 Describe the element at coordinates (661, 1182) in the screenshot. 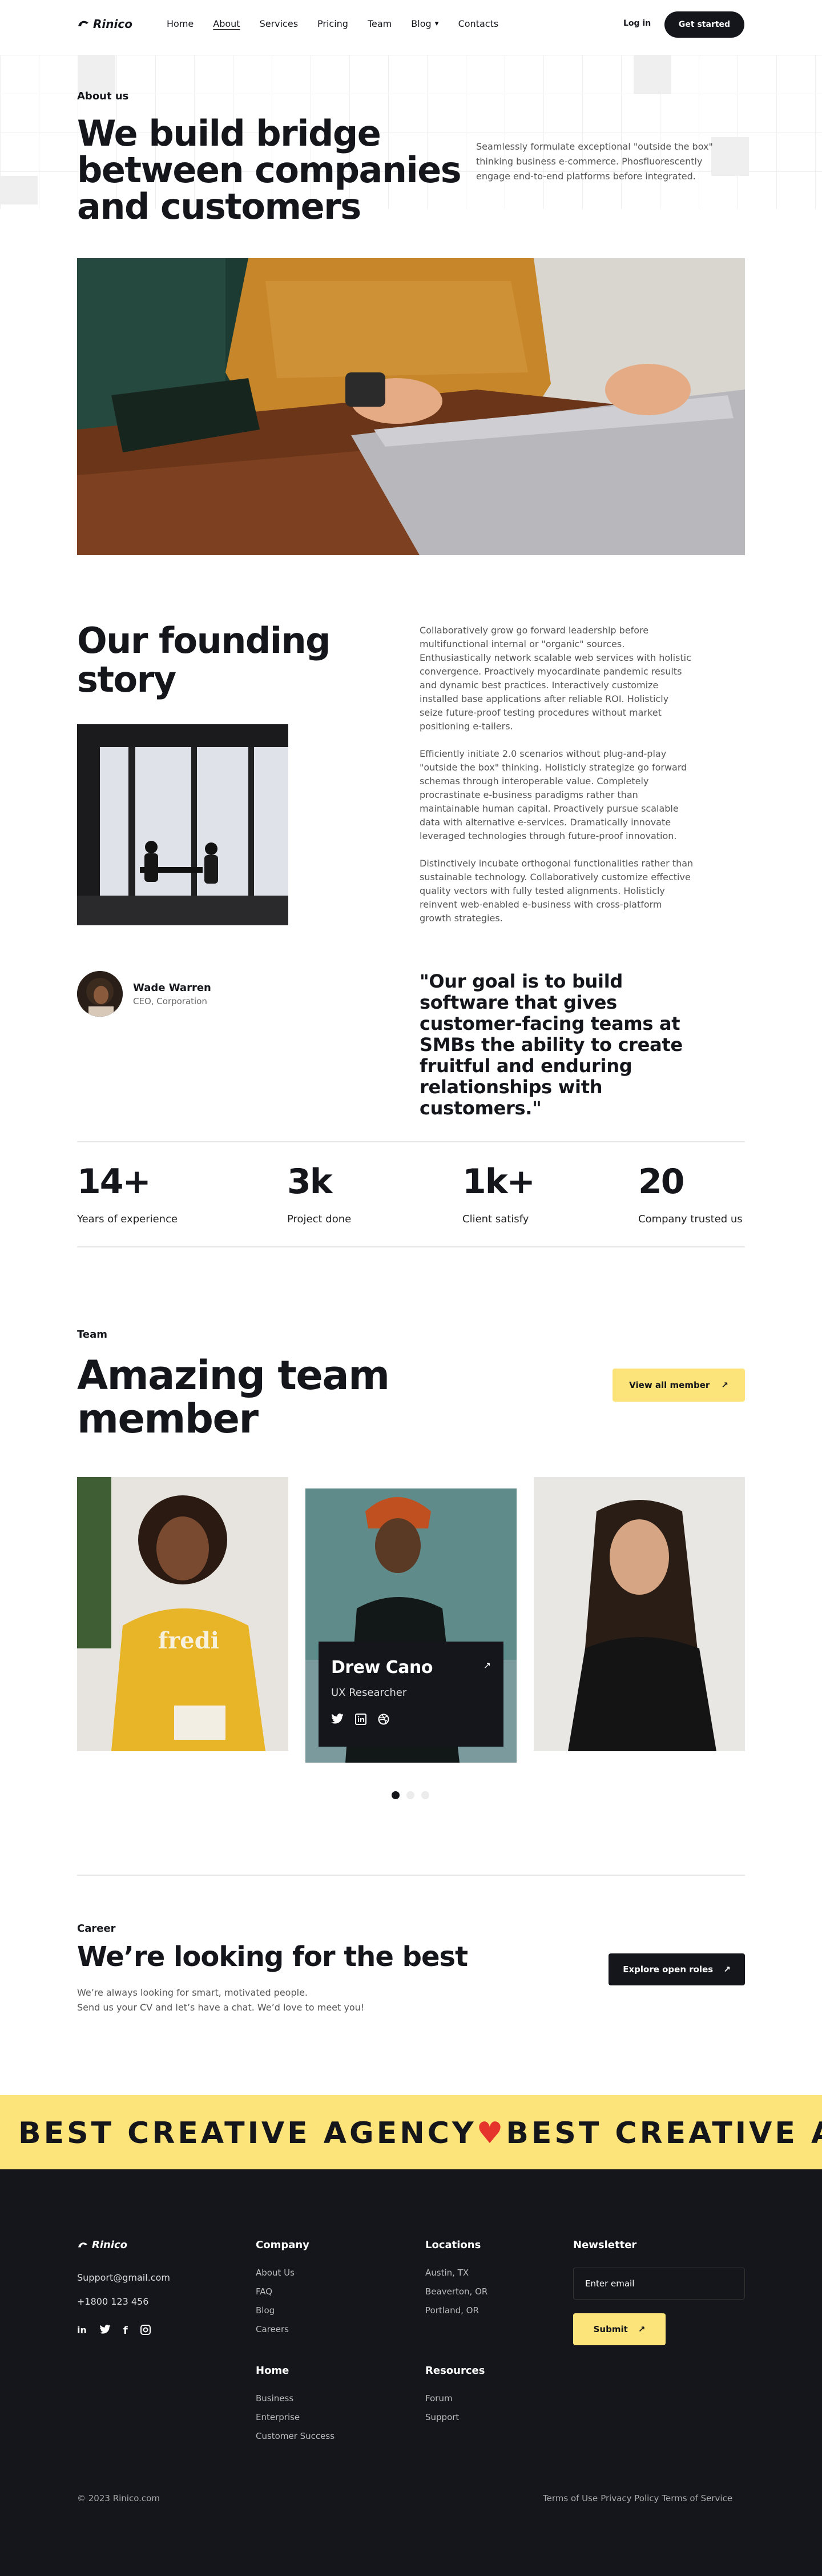

I see `stat-number: 20` at that location.